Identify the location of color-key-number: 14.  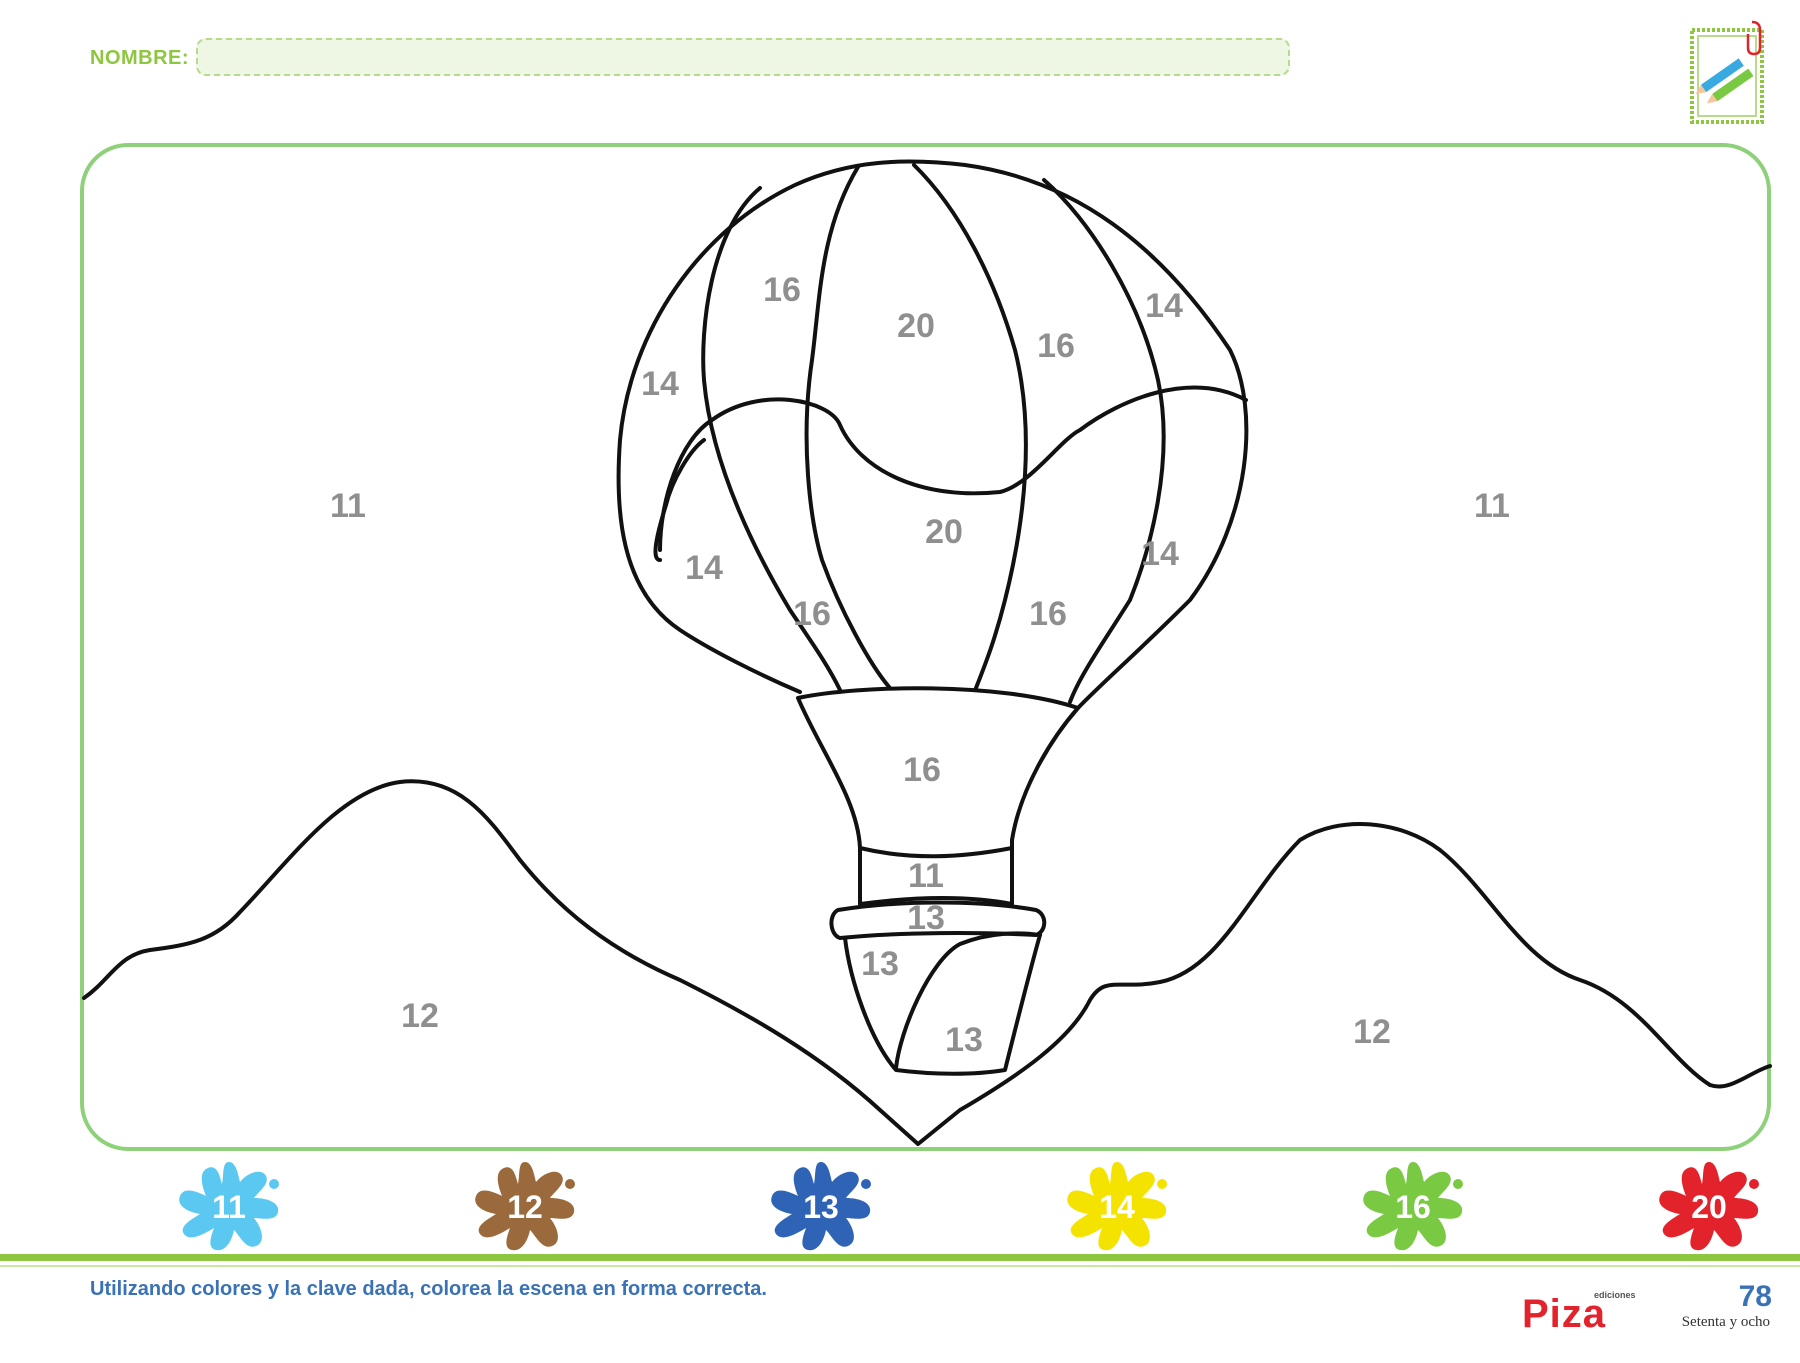
(1117, 1206).